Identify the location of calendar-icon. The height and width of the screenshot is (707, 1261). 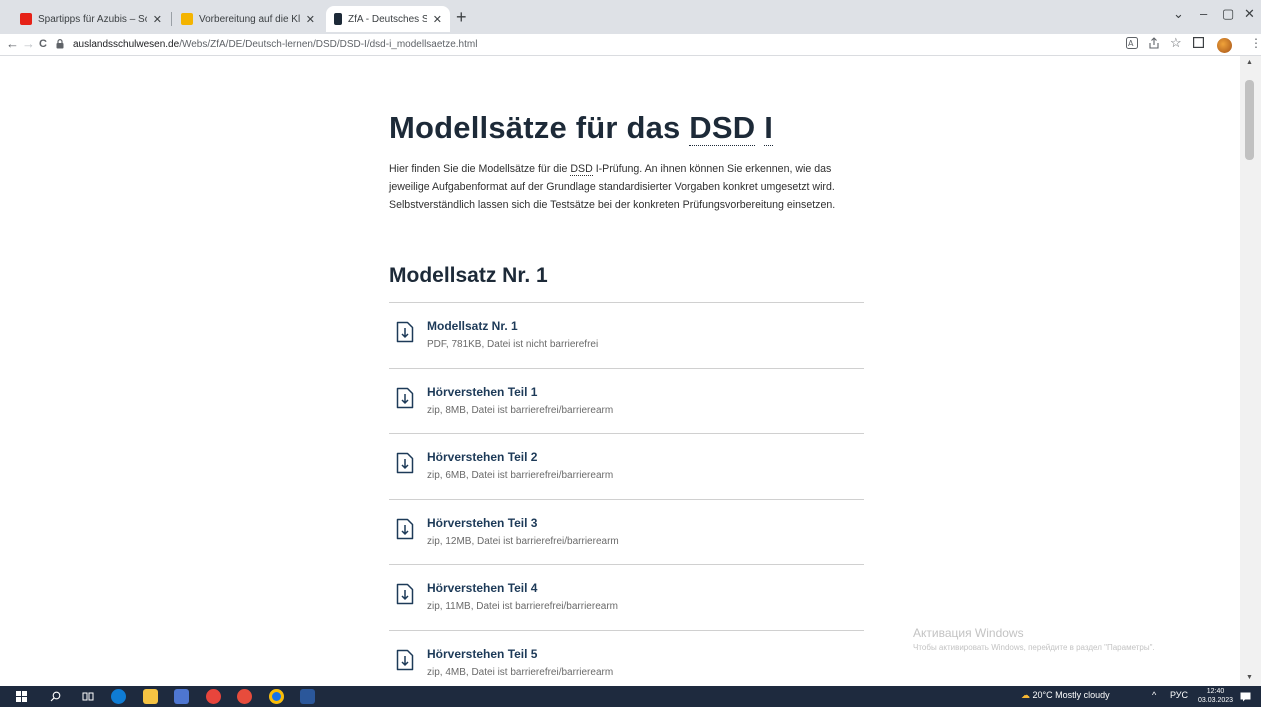
(181, 696).